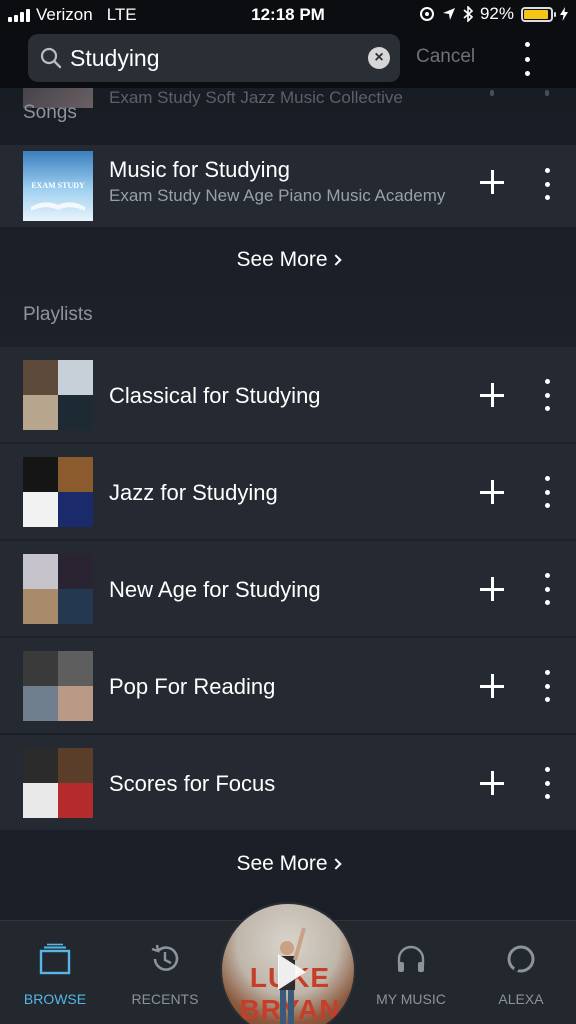 This screenshot has width=576, height=1024. Describe the element at coordinates (492, 93) in the screenshot. I see `peek-add-icon` at that location.